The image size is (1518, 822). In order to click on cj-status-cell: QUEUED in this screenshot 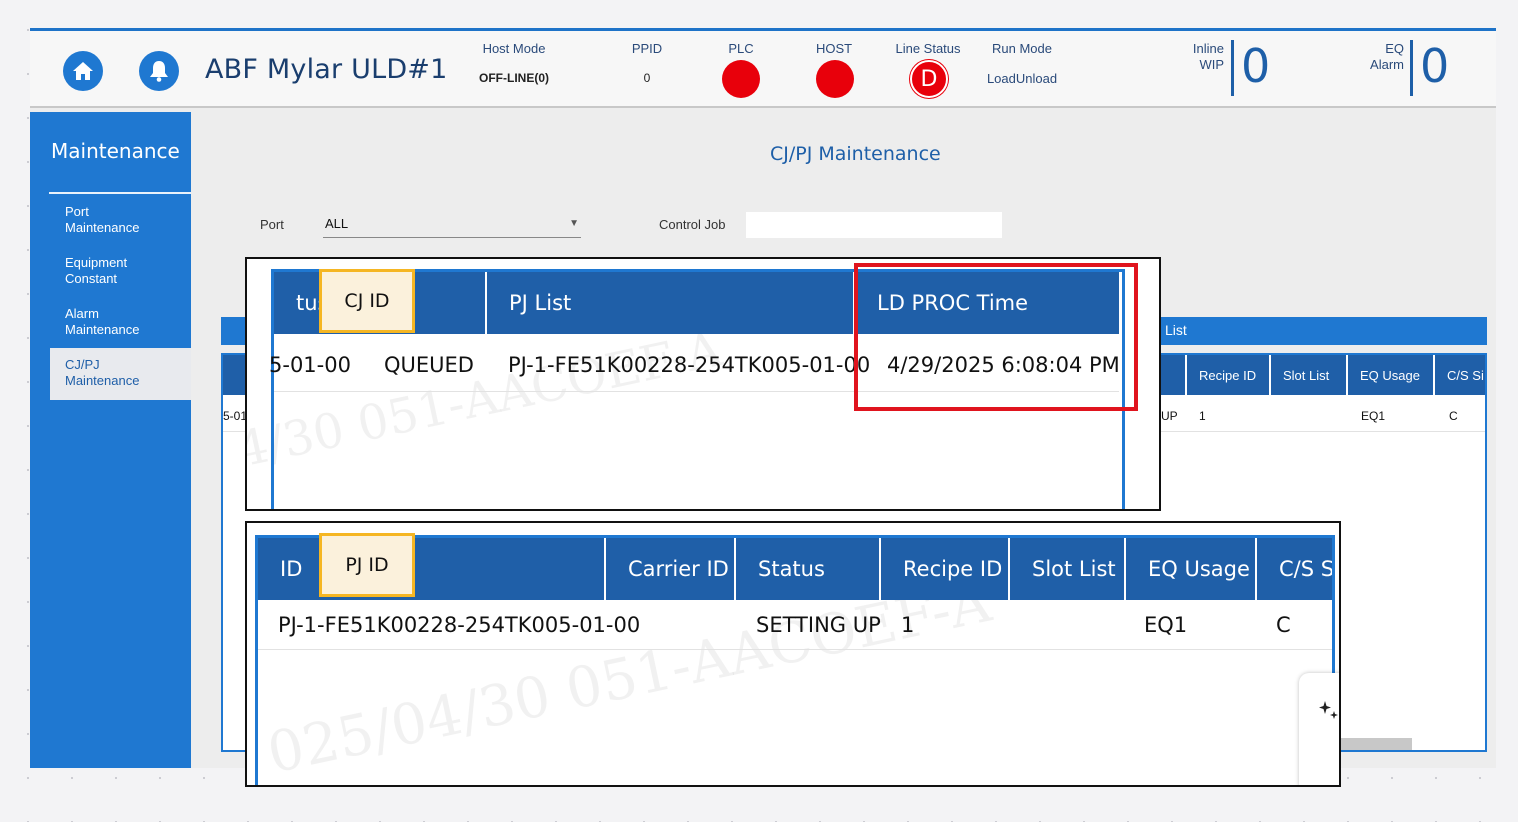, I will do `click(429, 365)`.